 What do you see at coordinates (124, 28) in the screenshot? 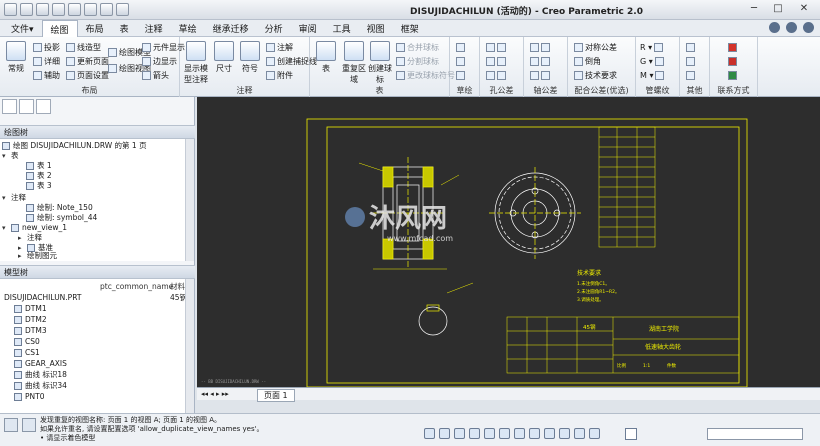
I see `tab-table: 表` at bounding box center [124, 28].